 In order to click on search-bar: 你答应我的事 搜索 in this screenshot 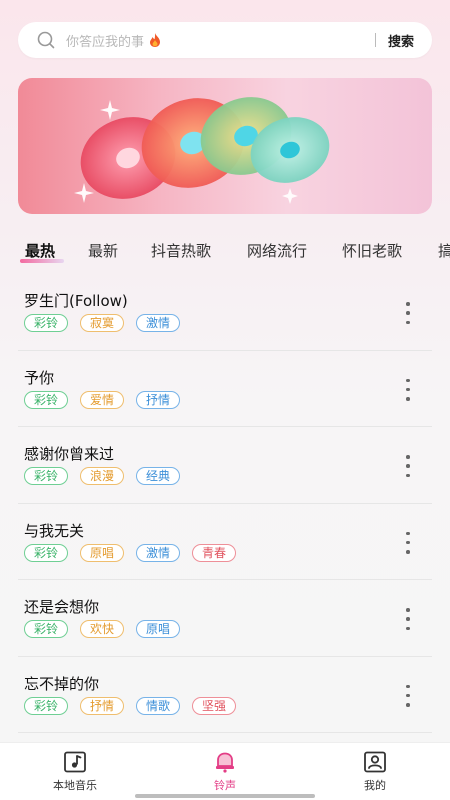, I will do `click(225, 40)`.